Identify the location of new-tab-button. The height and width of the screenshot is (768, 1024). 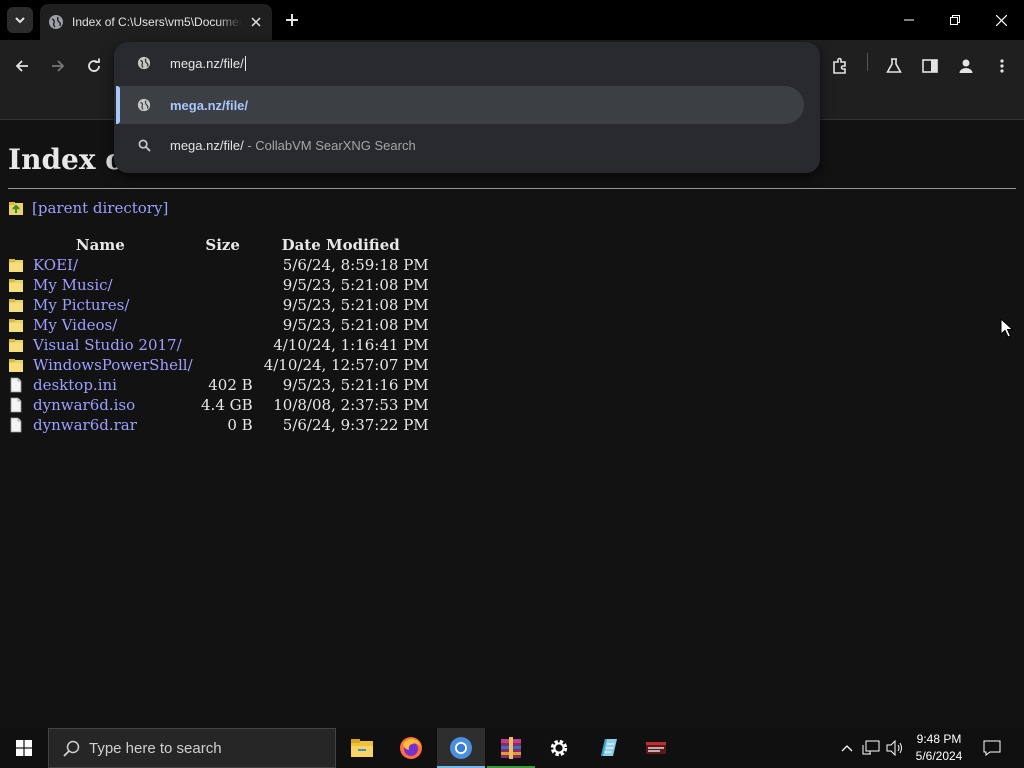
(292, 20).